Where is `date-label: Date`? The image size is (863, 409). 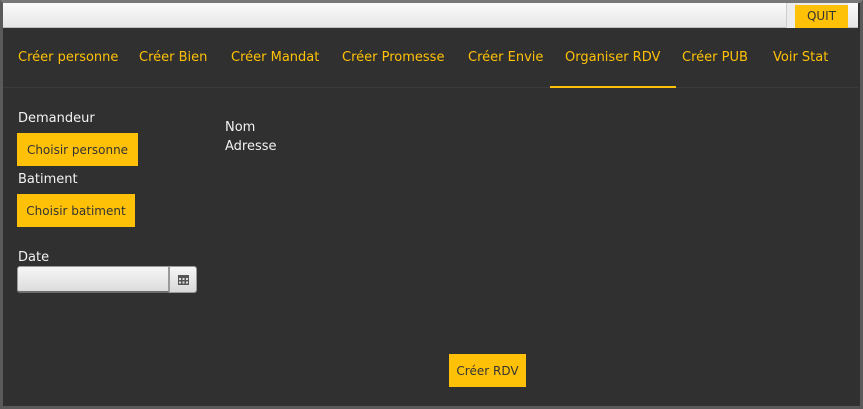
date-label: Date is located at coordinates (34, 257).